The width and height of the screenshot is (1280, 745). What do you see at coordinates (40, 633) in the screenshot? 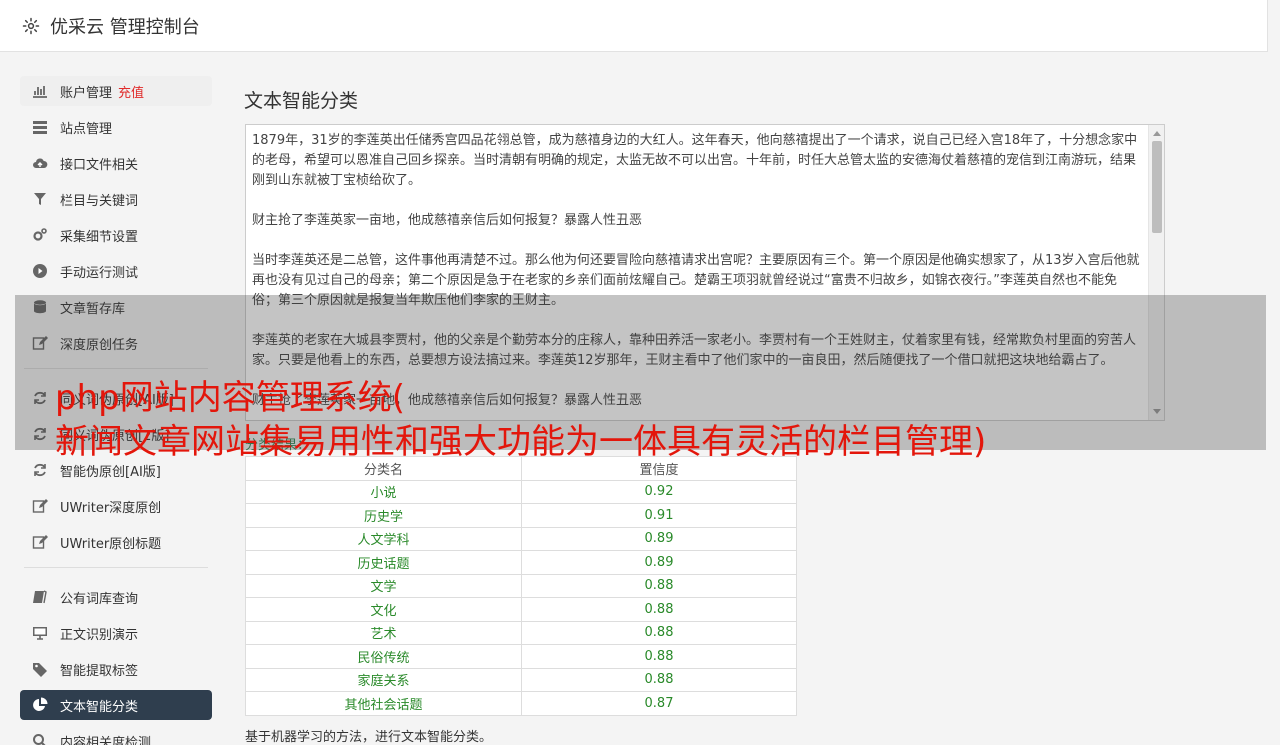
I see `monitor-icon` at bounding box center [40, 633].